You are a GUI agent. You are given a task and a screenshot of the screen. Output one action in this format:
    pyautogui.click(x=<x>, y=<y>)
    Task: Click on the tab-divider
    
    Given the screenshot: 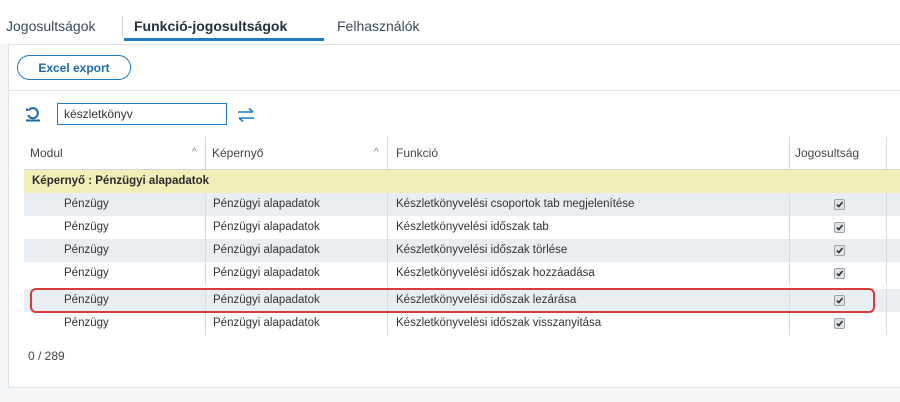 What is the action you would take?
    pyautogui.click(x=122, y=26)
    